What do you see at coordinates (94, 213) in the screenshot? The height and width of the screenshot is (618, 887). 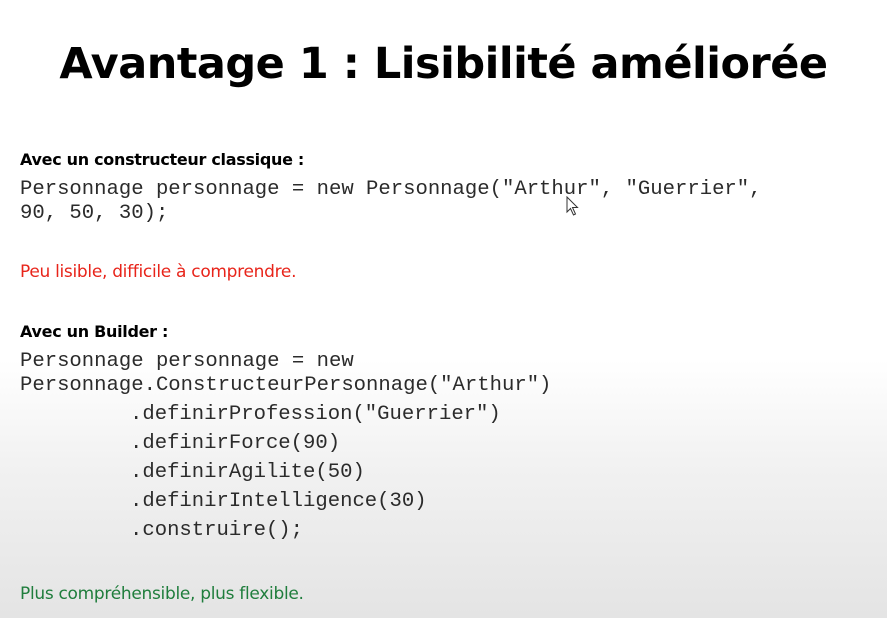 I see `code-line: 90, 50, 30);` at bounding box center [94, 213].